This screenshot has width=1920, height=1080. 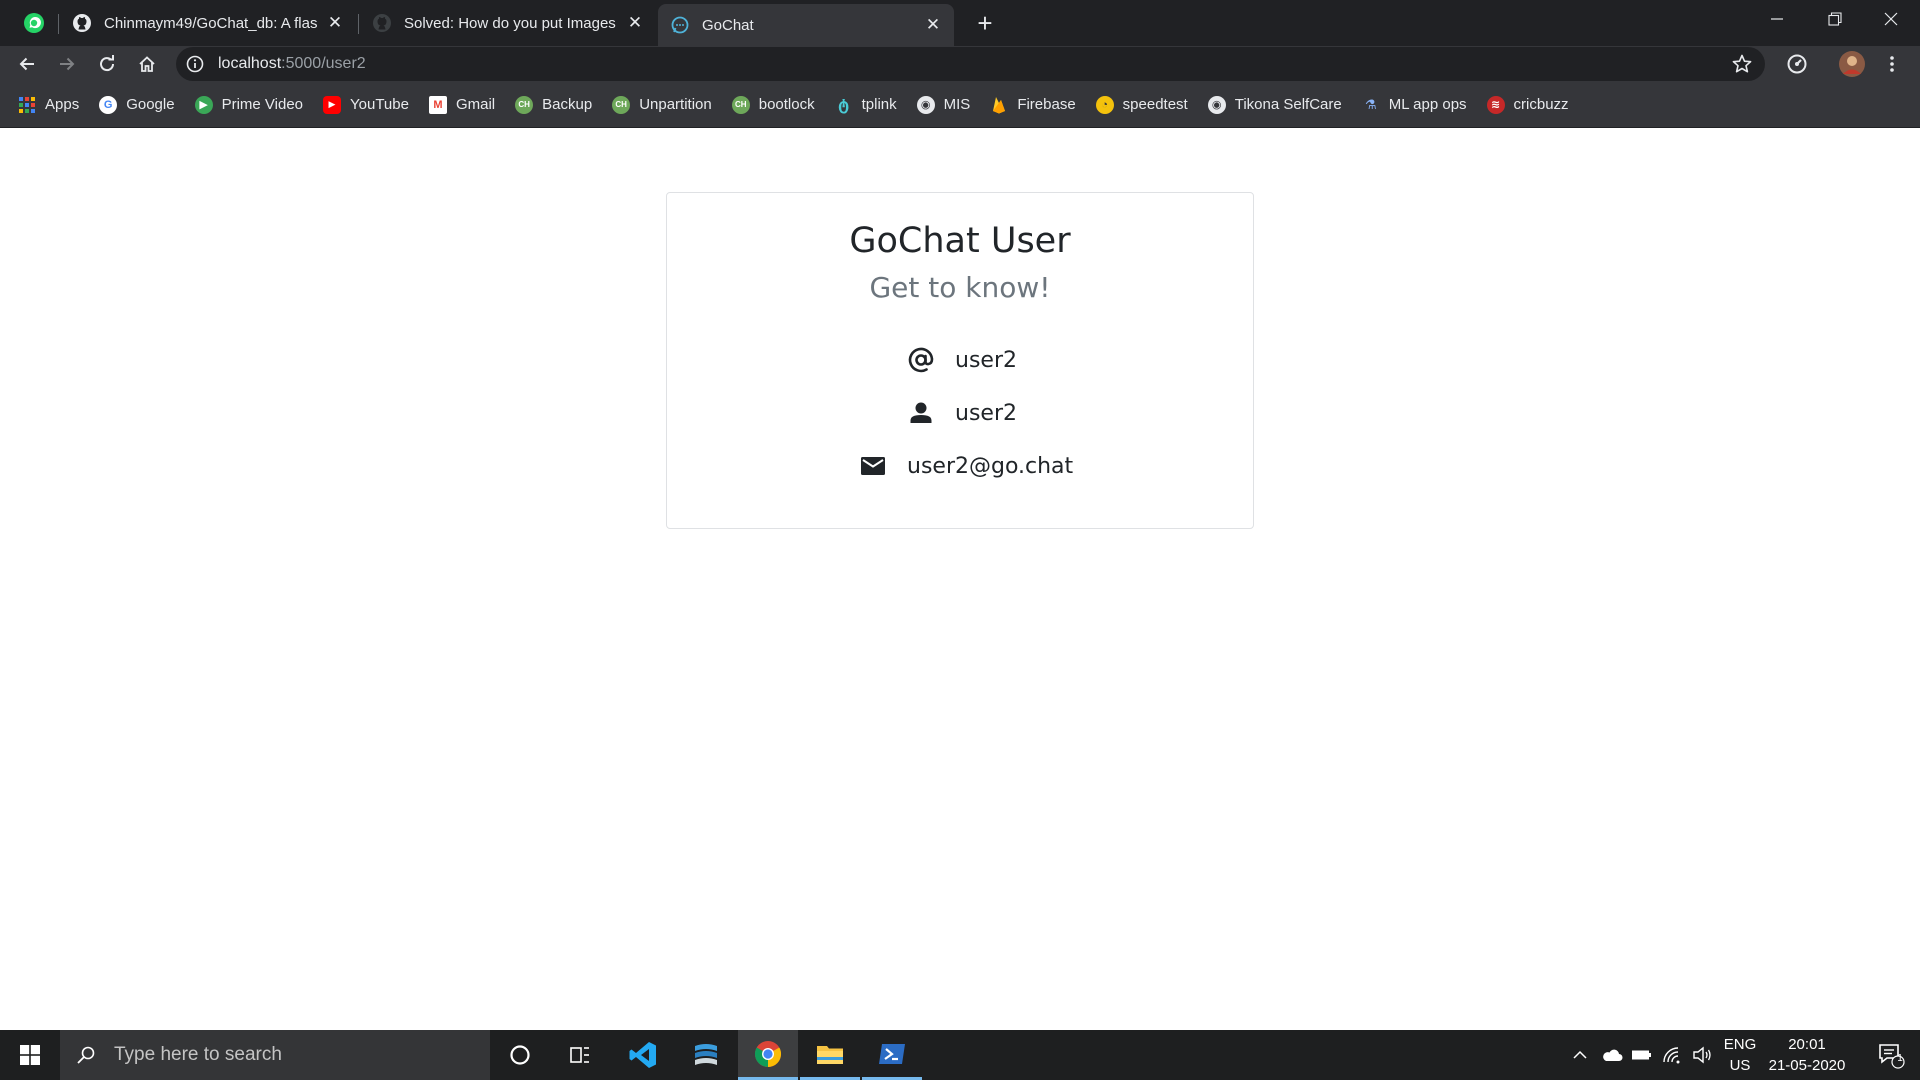 I want to click on task-view-button, so click(x=580, y=1055).